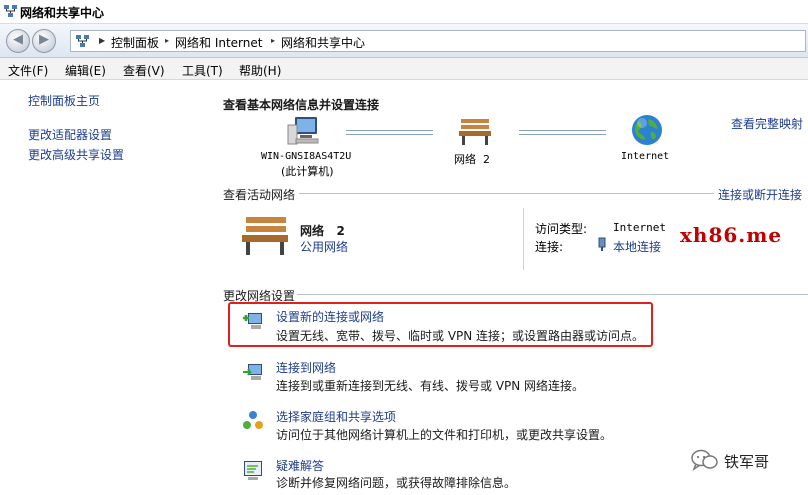  What do you see at coordinates (731, 235) in the screenshot?
I see `watermark-text: xh86.me` at bounding box center [731, 235].